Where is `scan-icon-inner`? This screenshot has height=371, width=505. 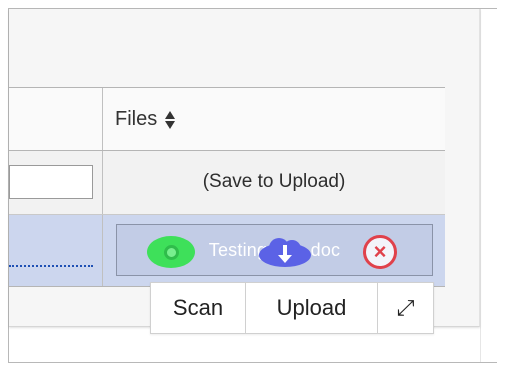
scan-icon-inner is located at coordinates (171, 252).